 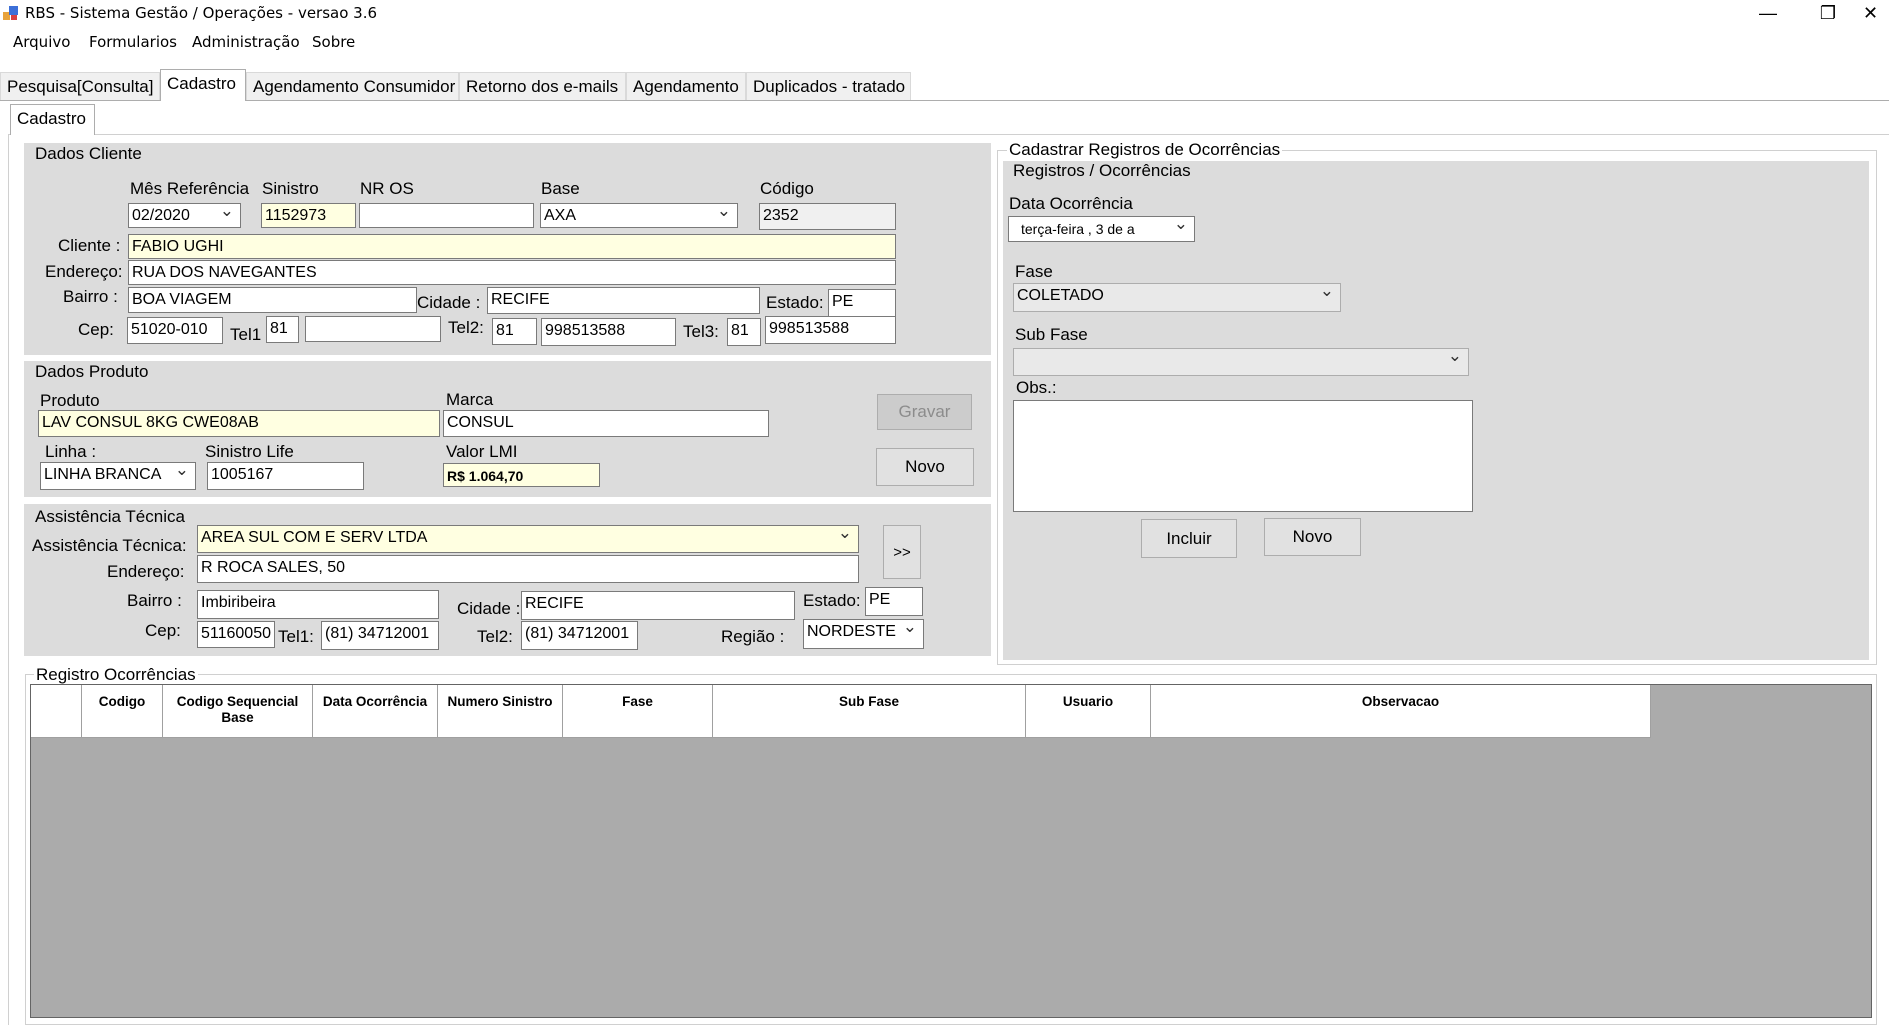 I want to click on assistencia-label: Assistência Técnica:, so click(x=109, y=545).